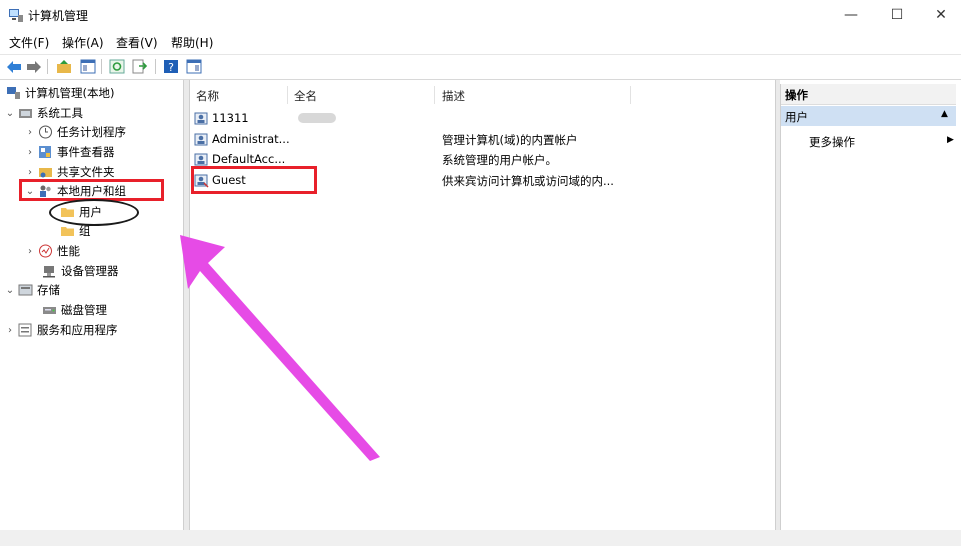 The image size is (961, 546). I want to click on show-hide-tree-button, so click(88, 66).